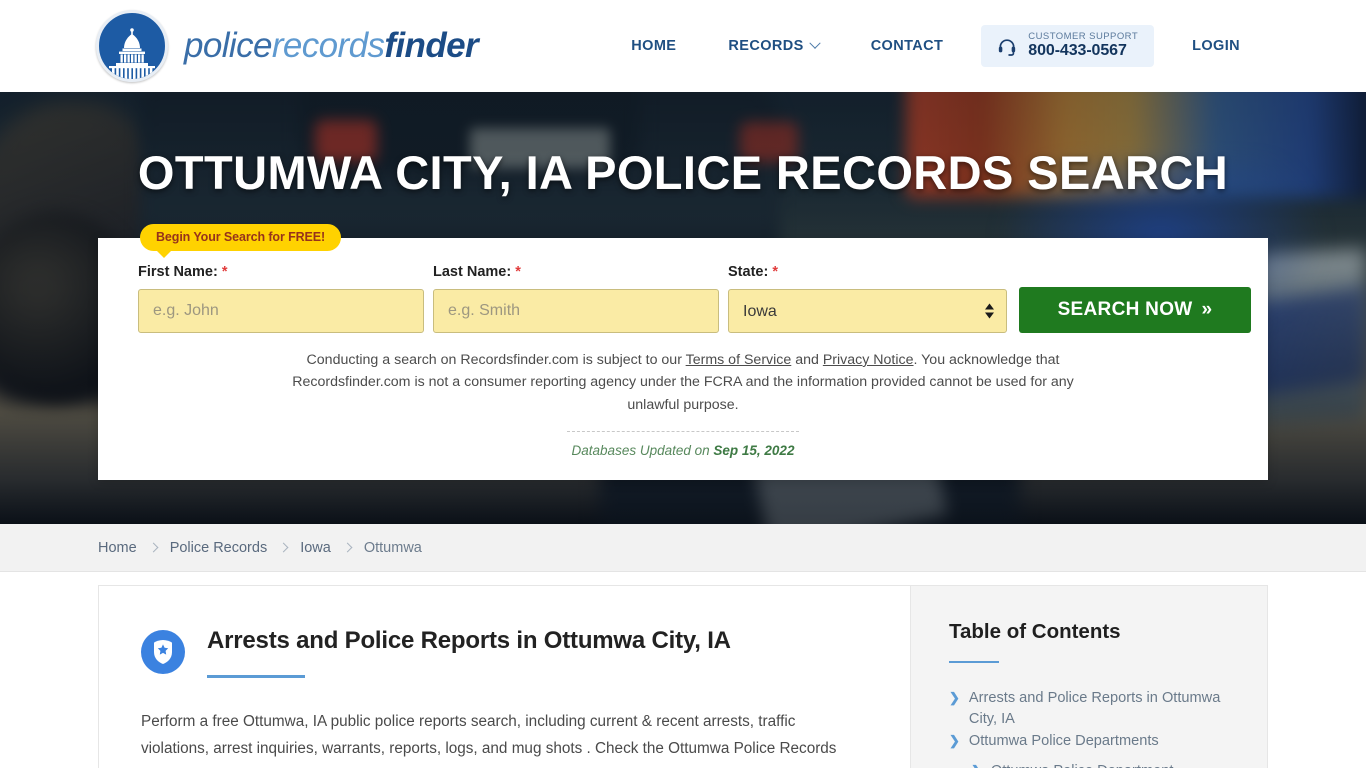 The image size is (1366, 768). I want to click on breadcrumb: Home Police Records Iowa Ottumwa, so click(260, 548).